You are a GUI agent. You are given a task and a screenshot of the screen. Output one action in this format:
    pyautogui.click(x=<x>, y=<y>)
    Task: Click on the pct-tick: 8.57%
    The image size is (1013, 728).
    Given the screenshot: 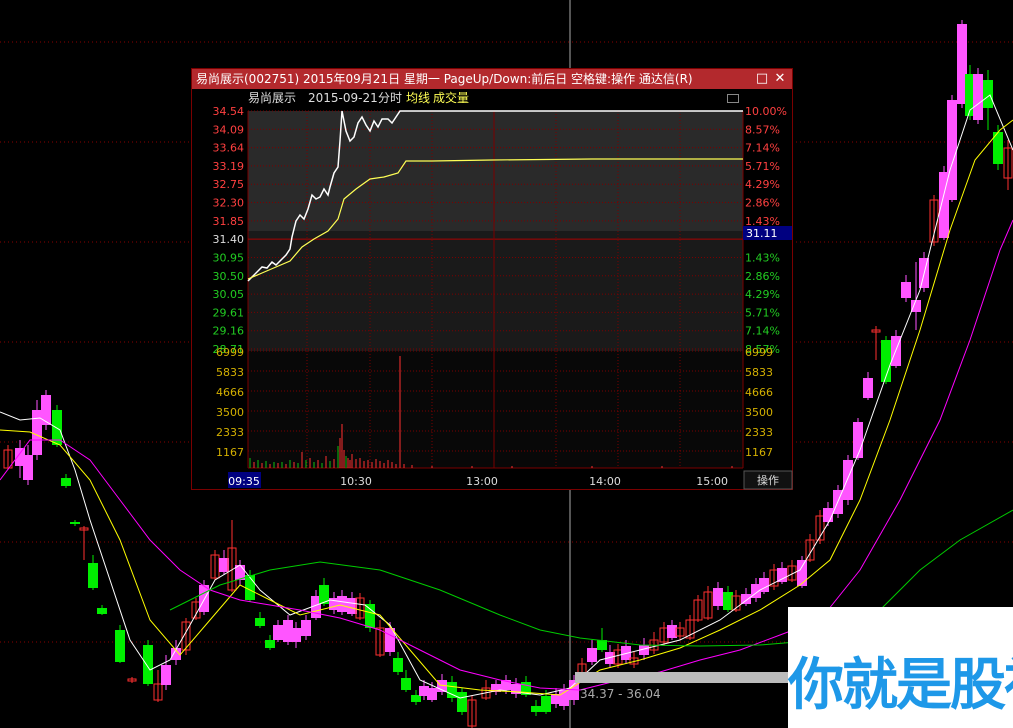 What is the action you would take?
    pyautogui.click(x=762, y=129)
    